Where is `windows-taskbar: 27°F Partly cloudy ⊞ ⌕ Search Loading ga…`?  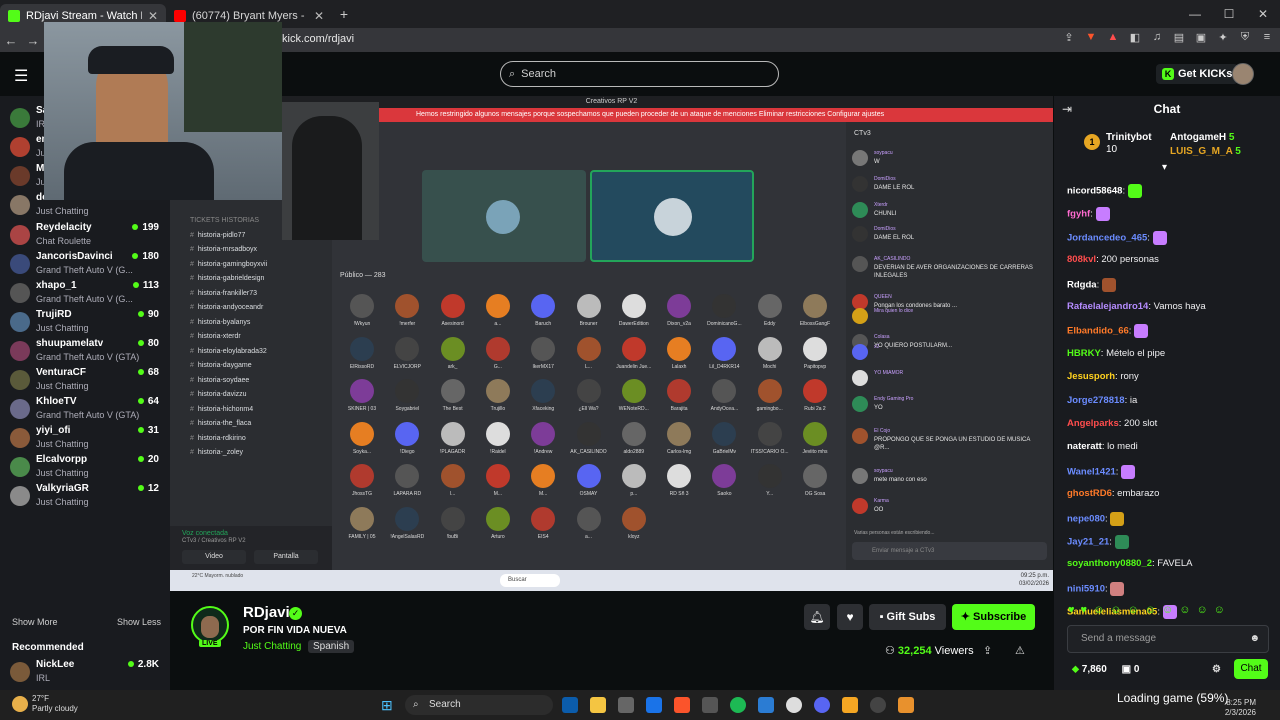
windows-taskbar: 27°F Partly cloudy ⊞ ⌕ Search Loading ga… is located at coordinates (640, 705).